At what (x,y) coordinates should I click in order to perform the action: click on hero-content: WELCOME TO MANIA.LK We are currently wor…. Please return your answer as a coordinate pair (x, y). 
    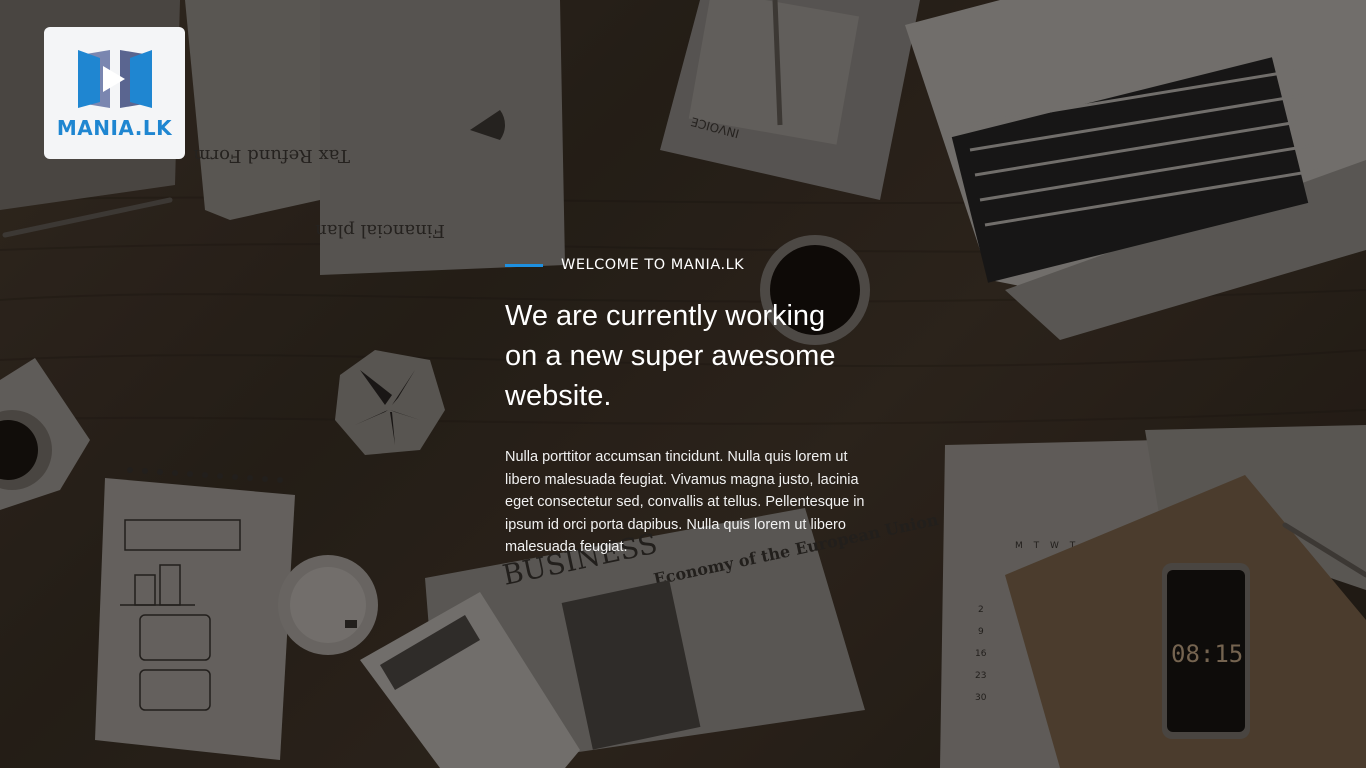
    Looking at the image, I should click on (691, 405).